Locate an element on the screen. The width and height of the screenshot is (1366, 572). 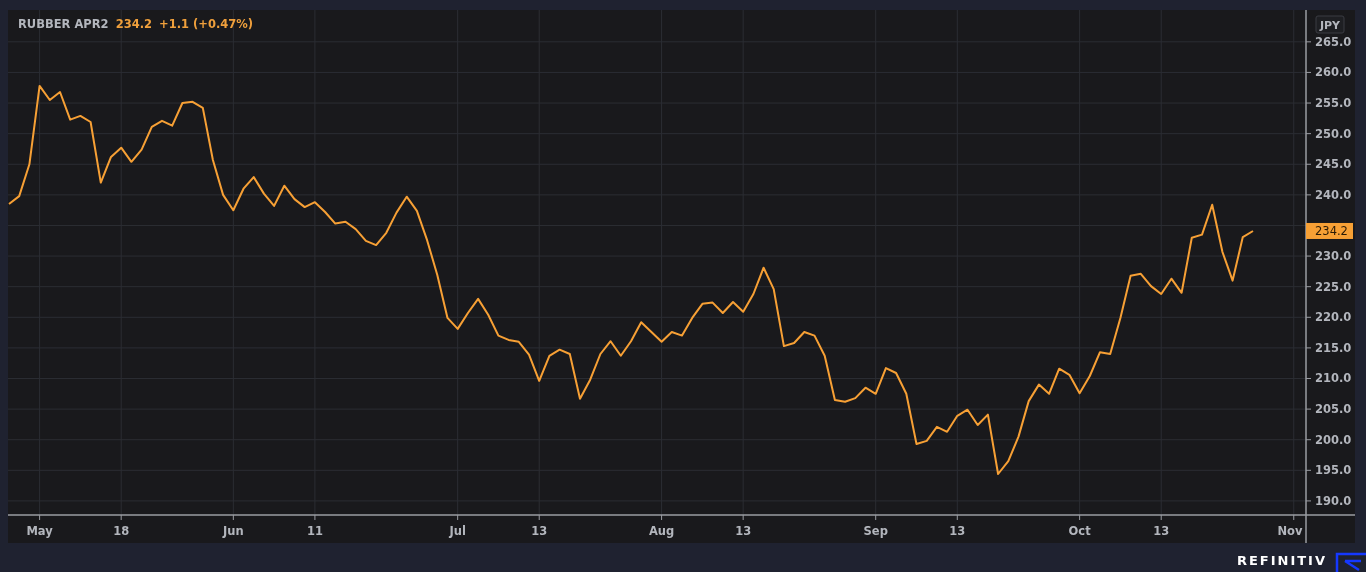
x-tick-label: Nov is located at coordinates (1290, 531).